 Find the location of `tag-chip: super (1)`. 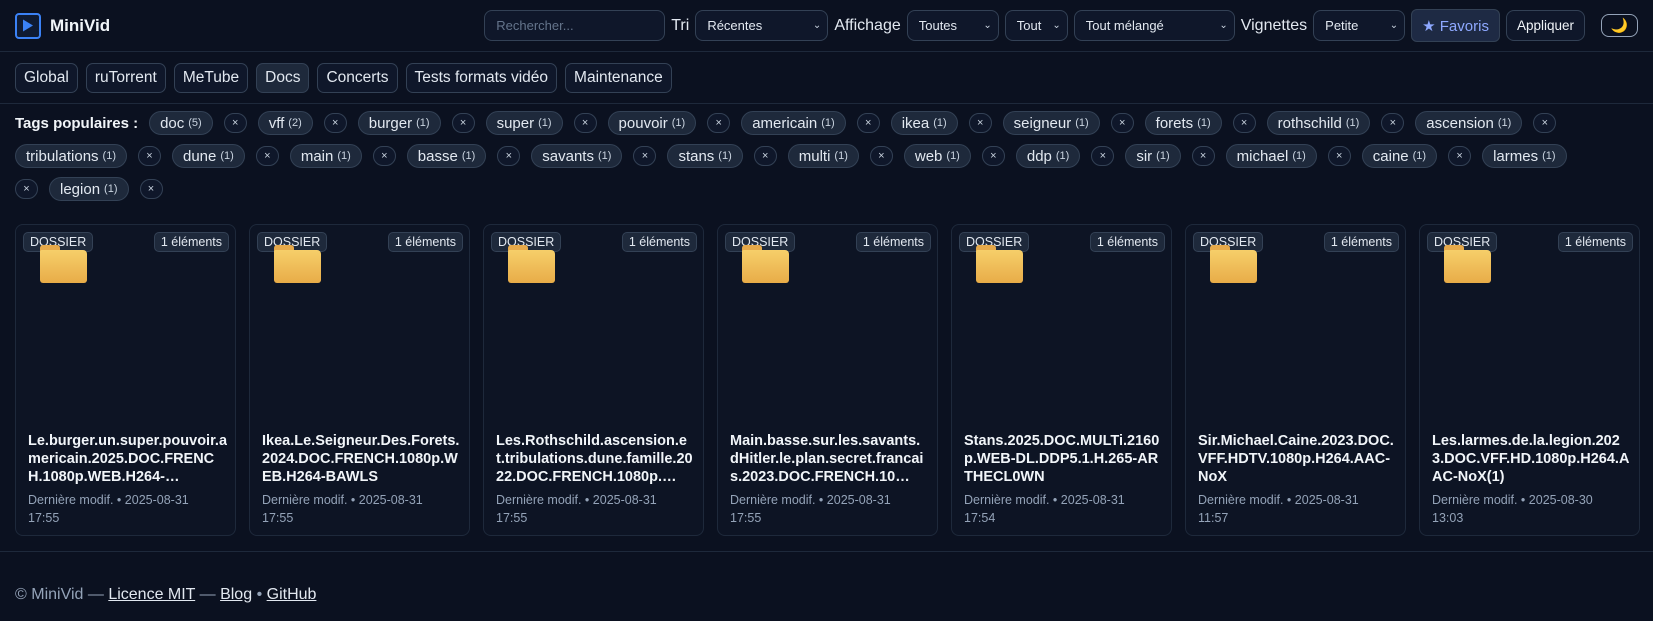

tag-chip: super (1) is located at coordinates (524, 123).